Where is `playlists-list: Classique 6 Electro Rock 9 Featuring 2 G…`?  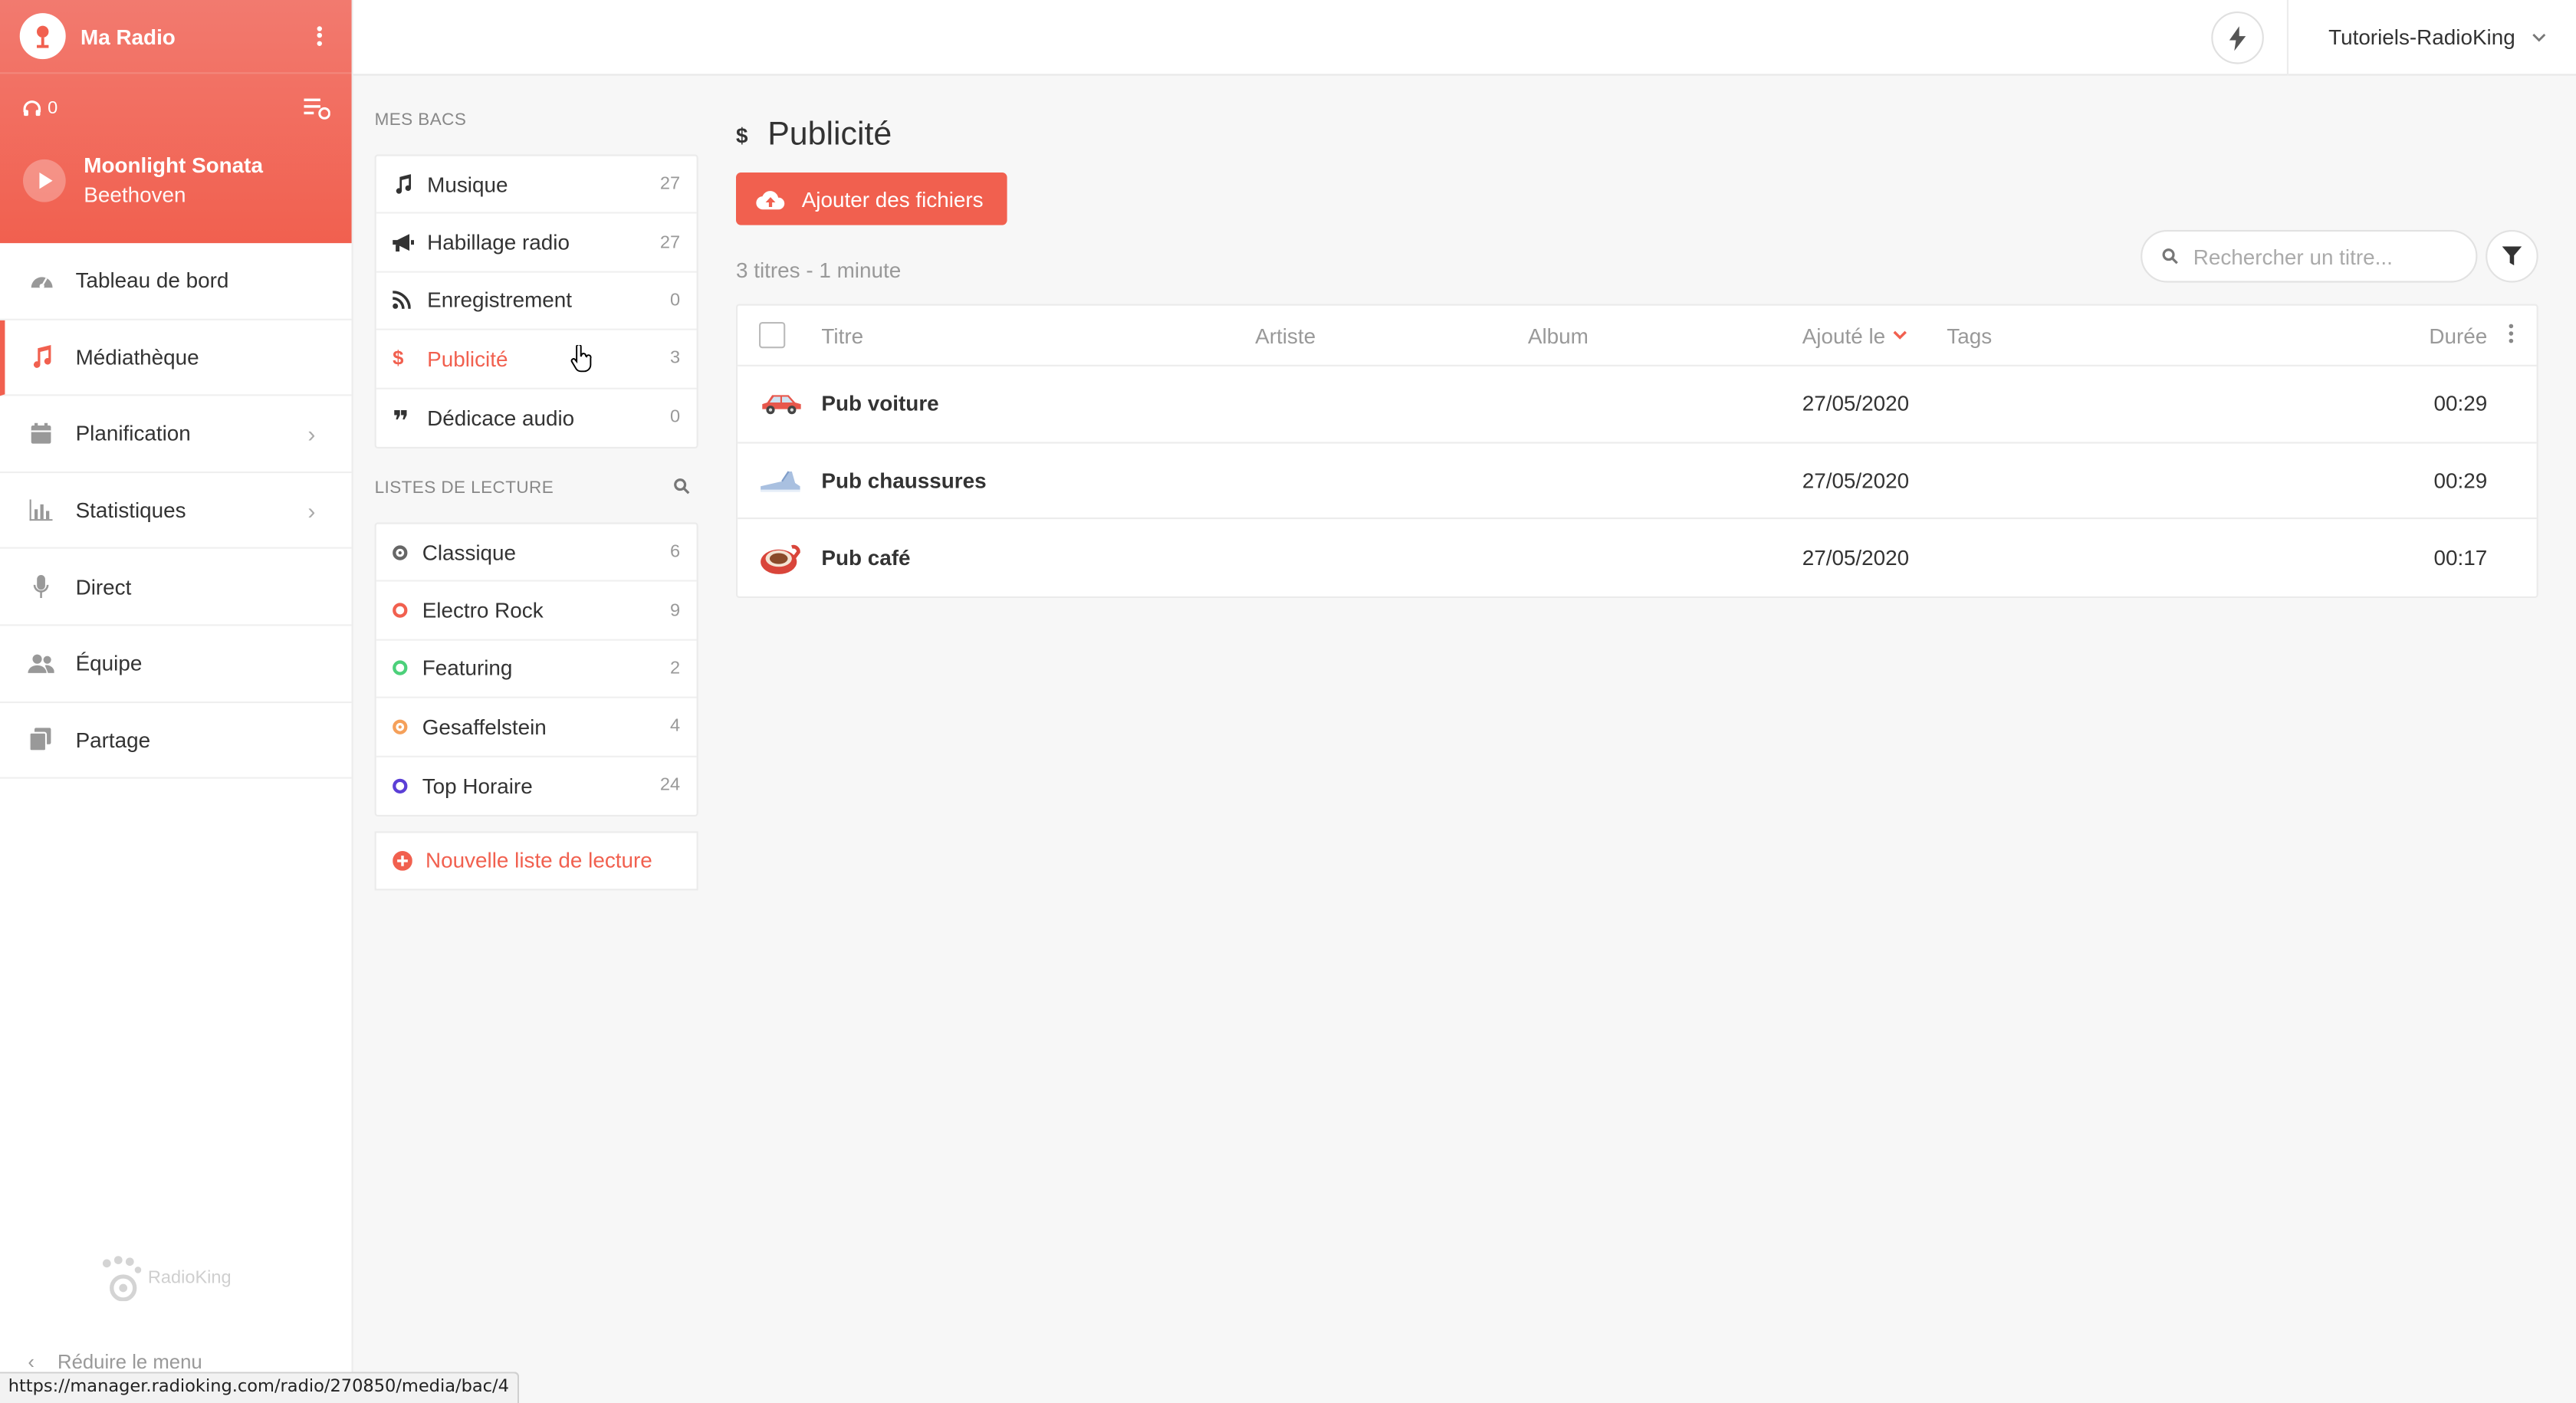
playlists-list: Classique 6 Electro Rock 9 Featuring 2 G… is located at coordinates (536, 669).